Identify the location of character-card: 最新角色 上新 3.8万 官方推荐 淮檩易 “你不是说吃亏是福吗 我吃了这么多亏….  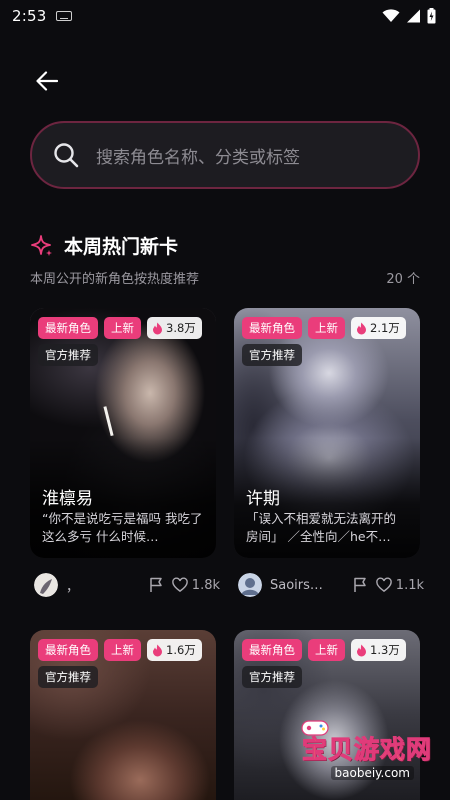
(123, 433).